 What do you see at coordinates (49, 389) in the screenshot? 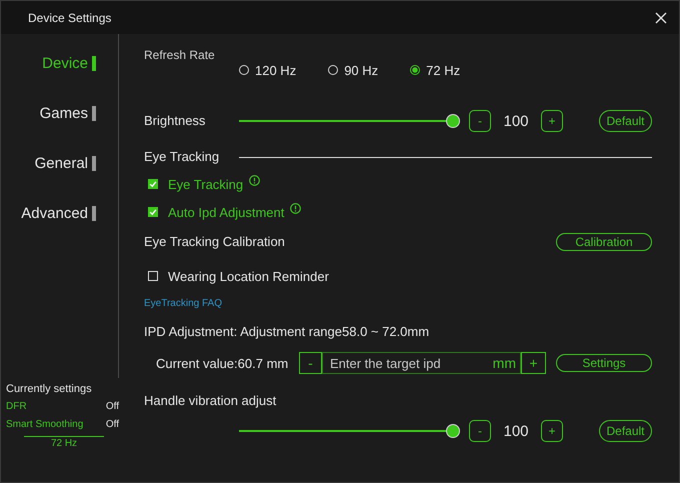
I see `settings-heading: Currently settings` at bounding box center [49, 389].